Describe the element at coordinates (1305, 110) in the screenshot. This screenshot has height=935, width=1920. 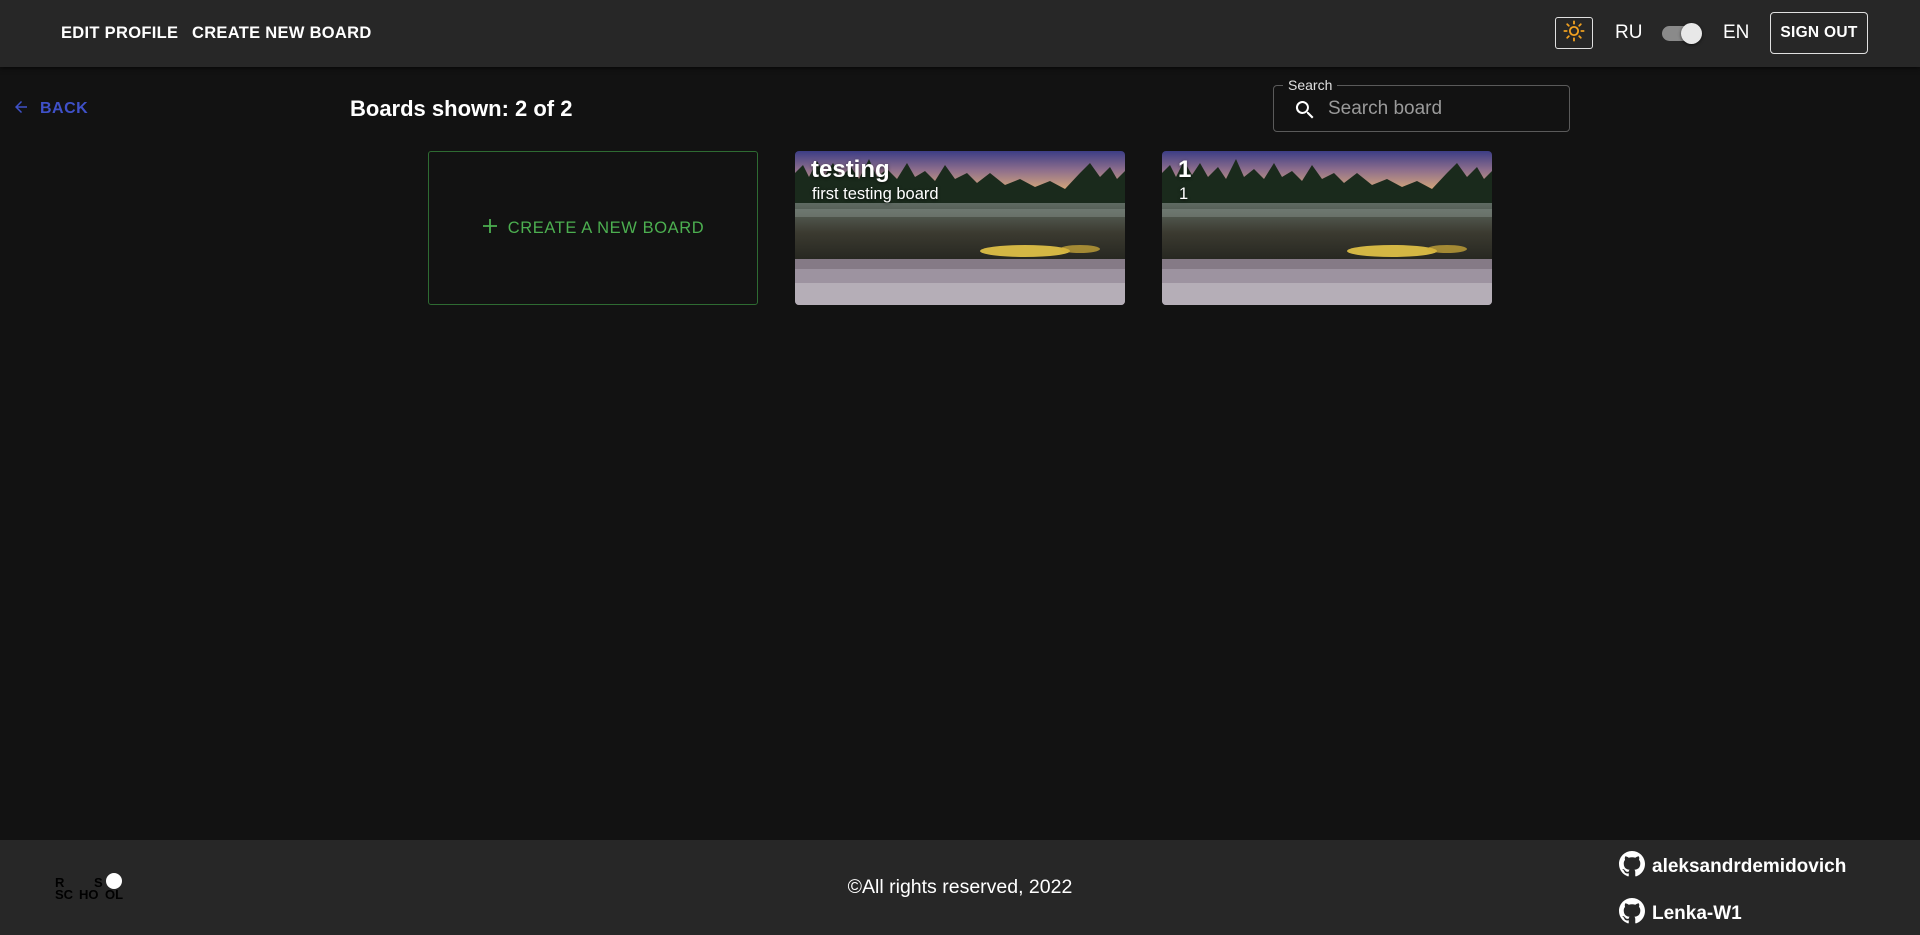
I see `search-icon` at that location.